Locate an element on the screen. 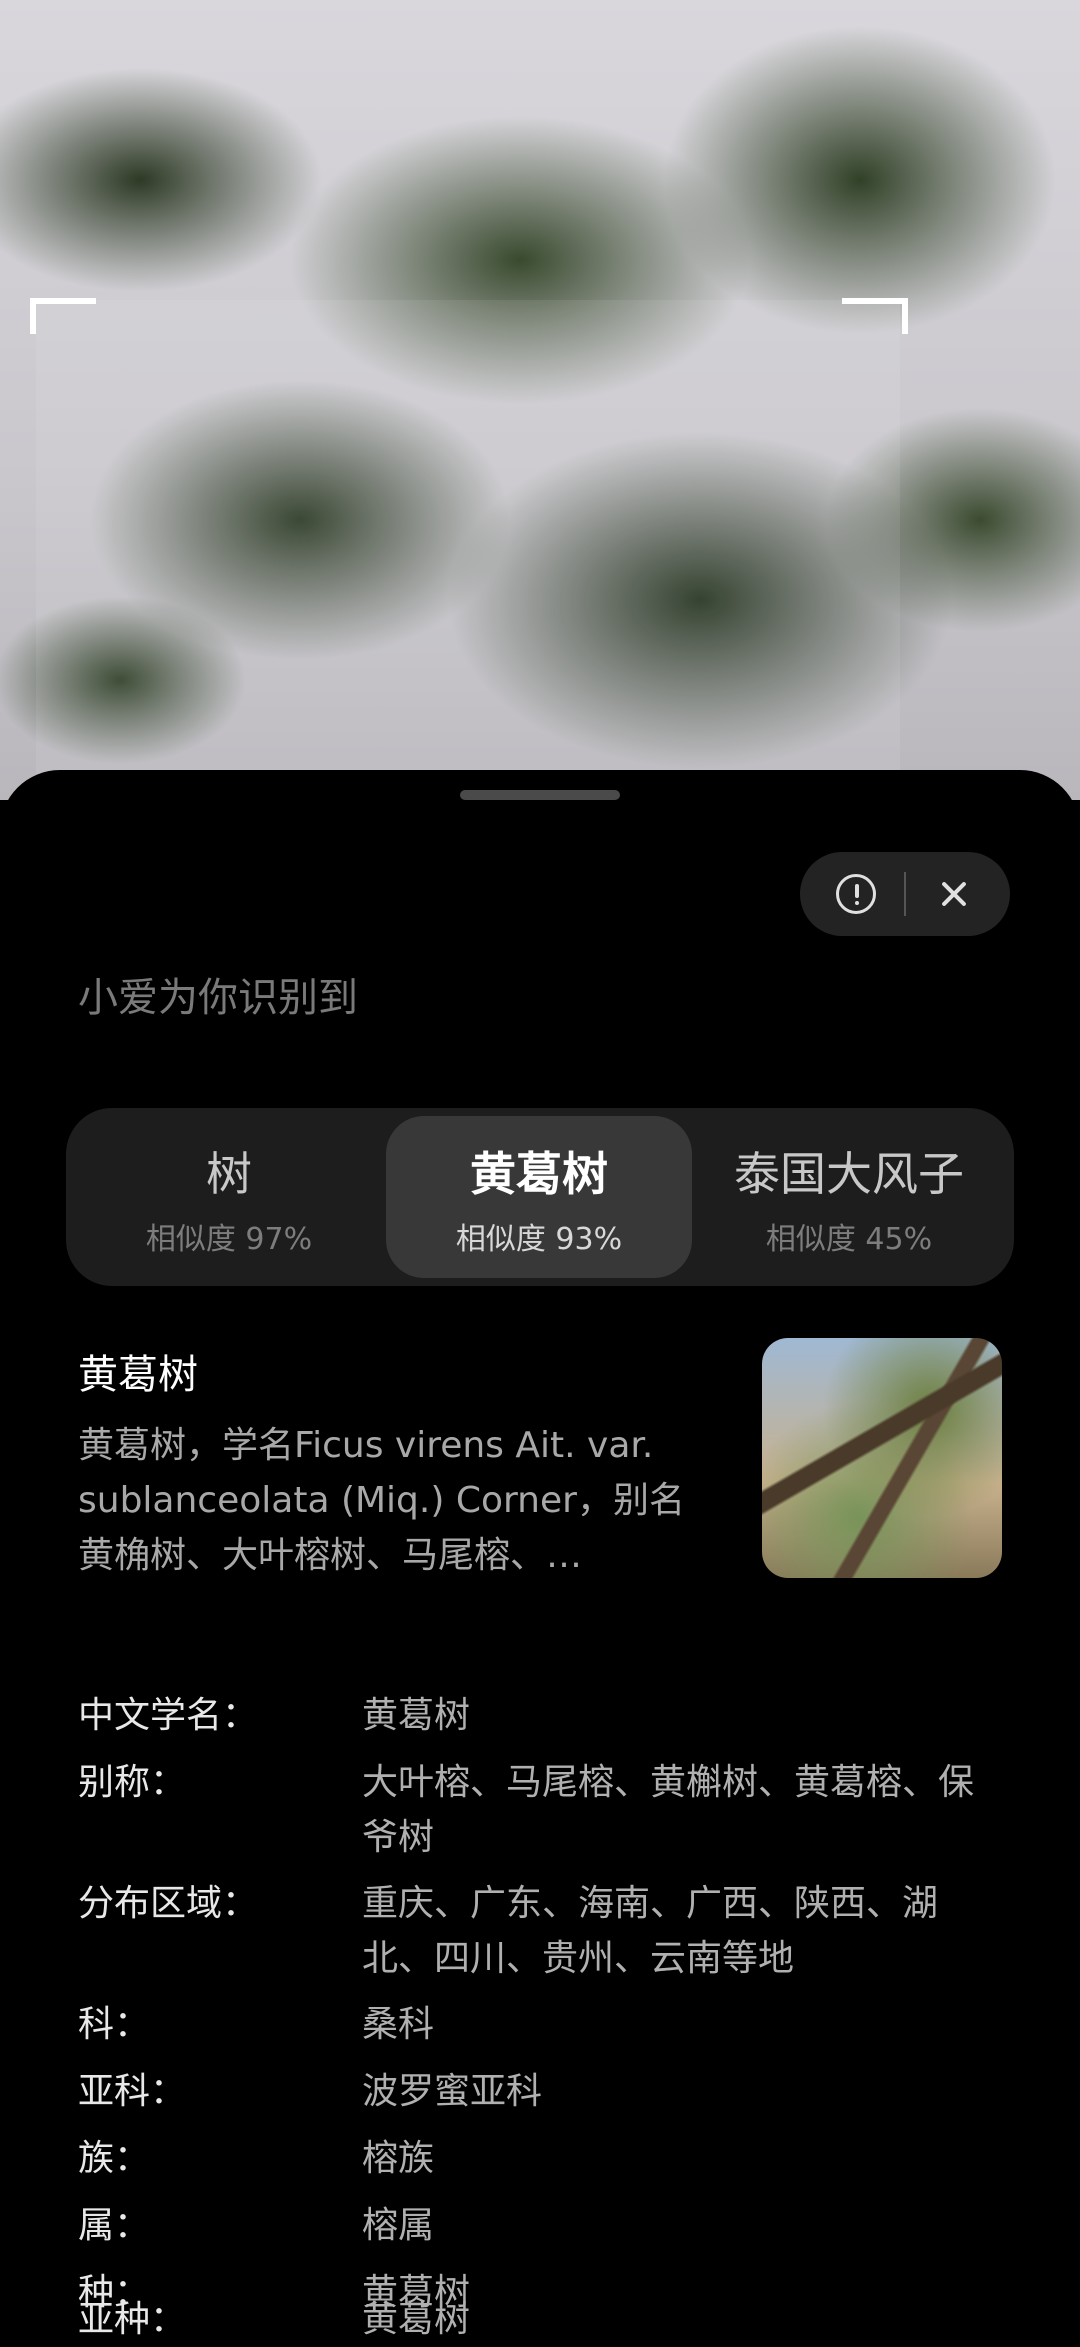 Image resolution: width=1080 pixels, height=2347 pixels. detail-value: 桑科 is located at coordinates (398, 2024).